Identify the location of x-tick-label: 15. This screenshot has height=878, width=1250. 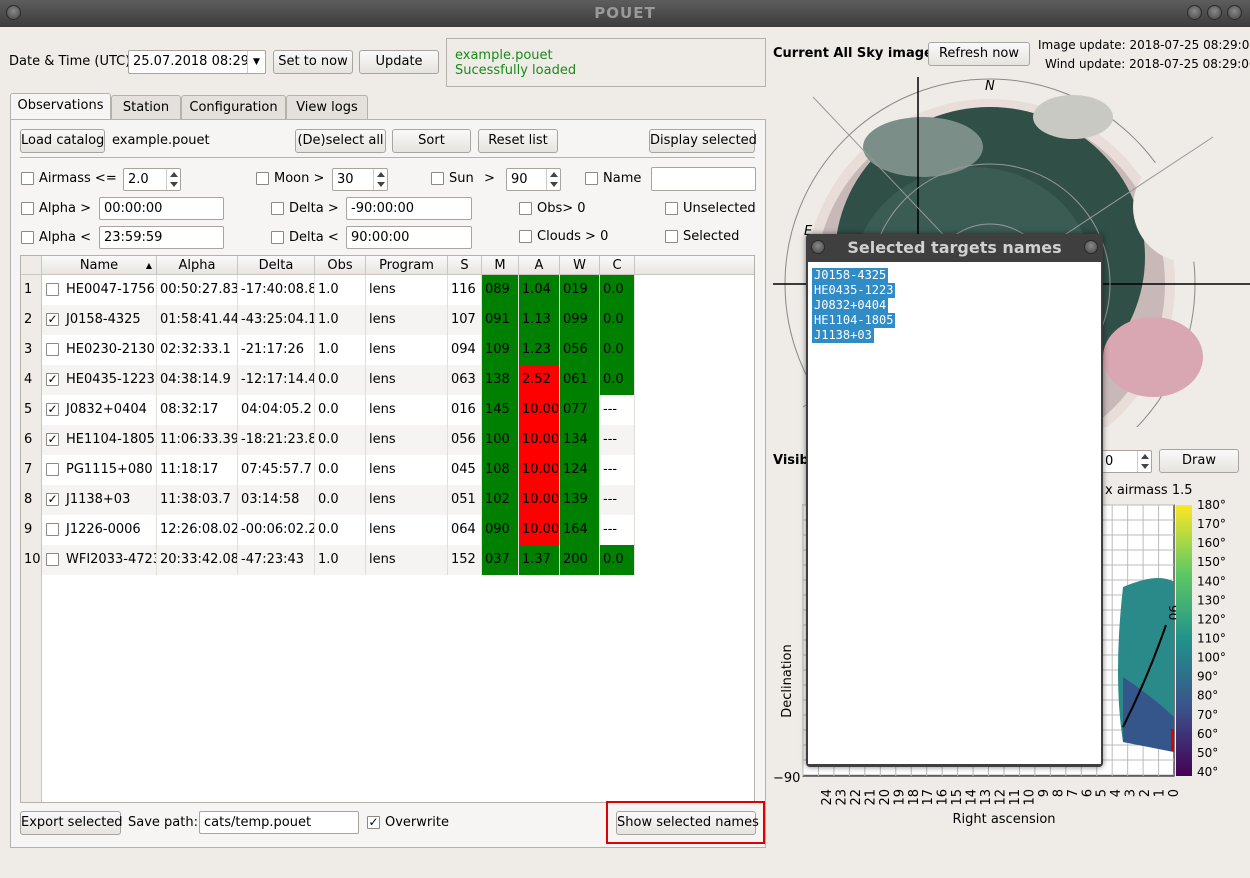
(957, 797).